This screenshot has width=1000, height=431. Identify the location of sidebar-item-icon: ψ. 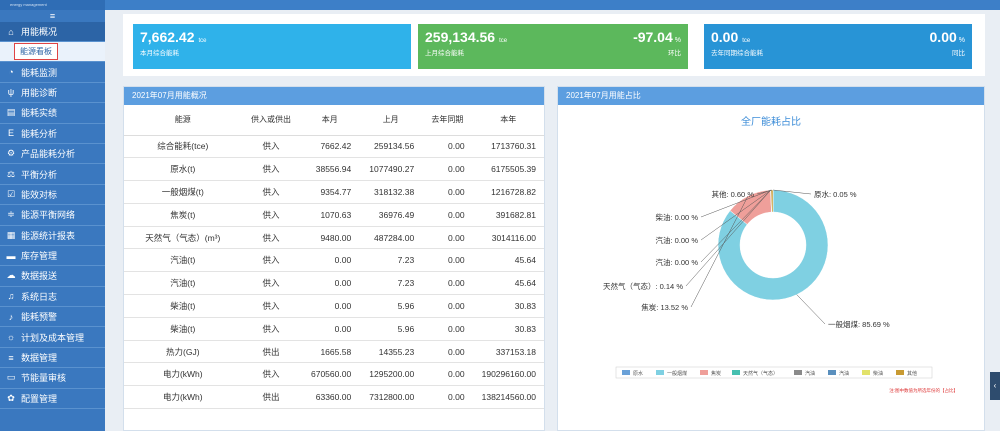
(11, 92).